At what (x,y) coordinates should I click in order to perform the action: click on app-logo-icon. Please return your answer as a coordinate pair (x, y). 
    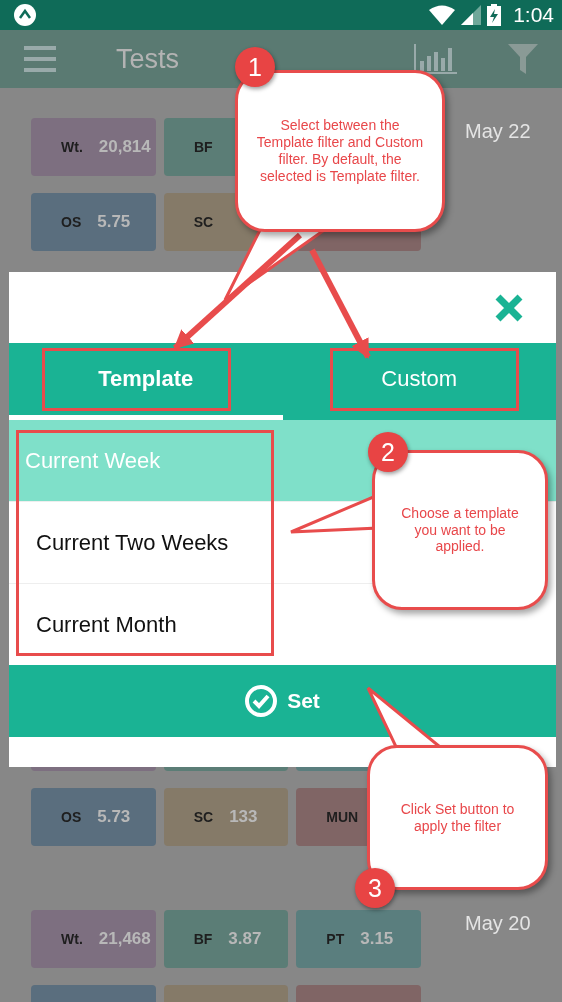
    Looking at the image, I should click on (25, 15).